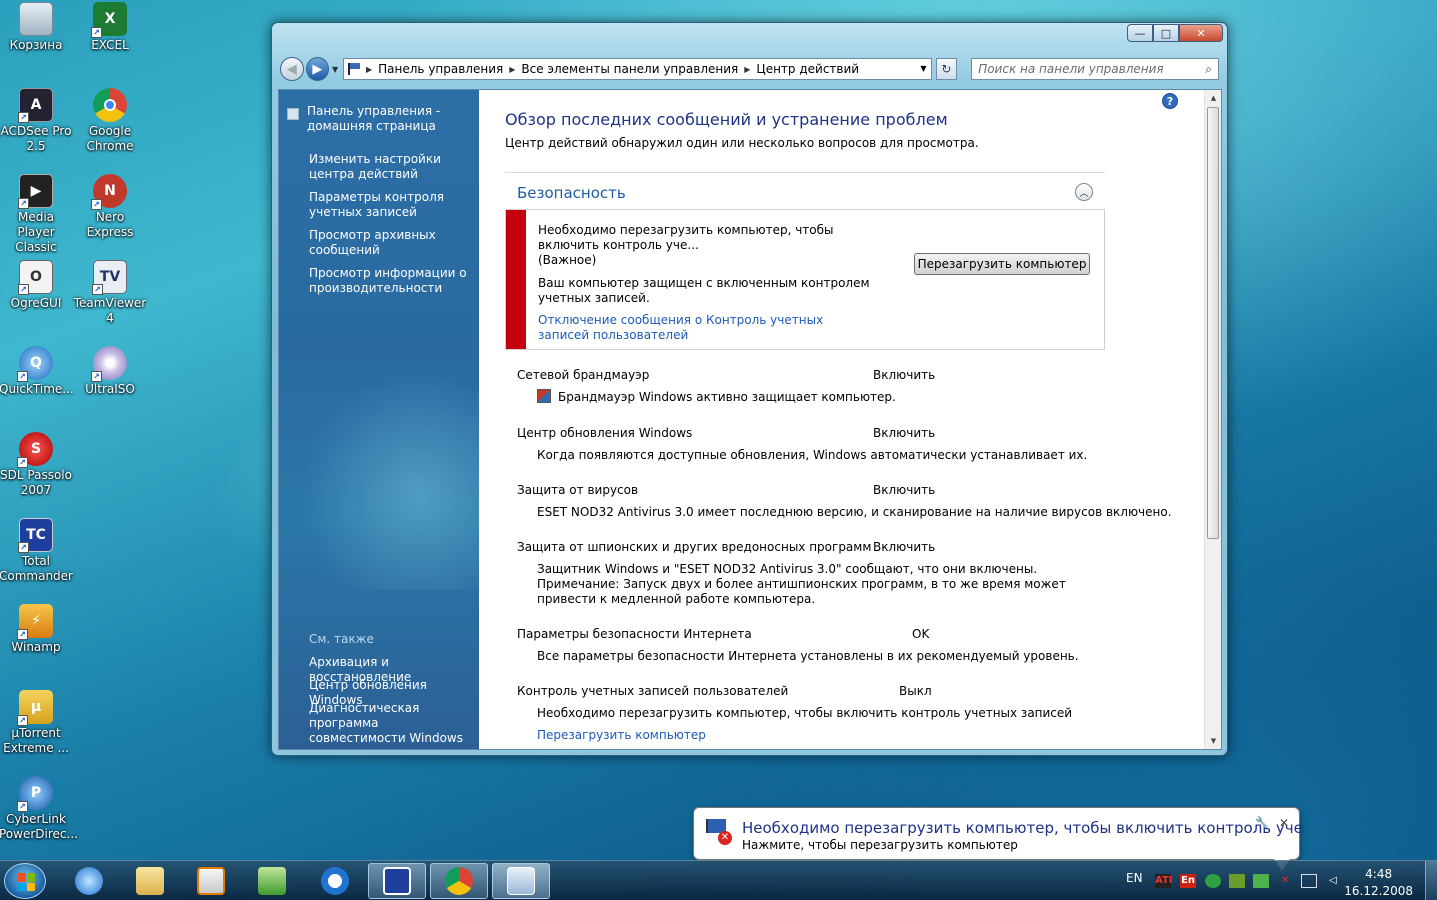 This screenshot has width=1437, height=900. Describe the element at coordinates (35, 622) in the screenshot. I see `winamp-icon: ⚡ ↗` at that location.